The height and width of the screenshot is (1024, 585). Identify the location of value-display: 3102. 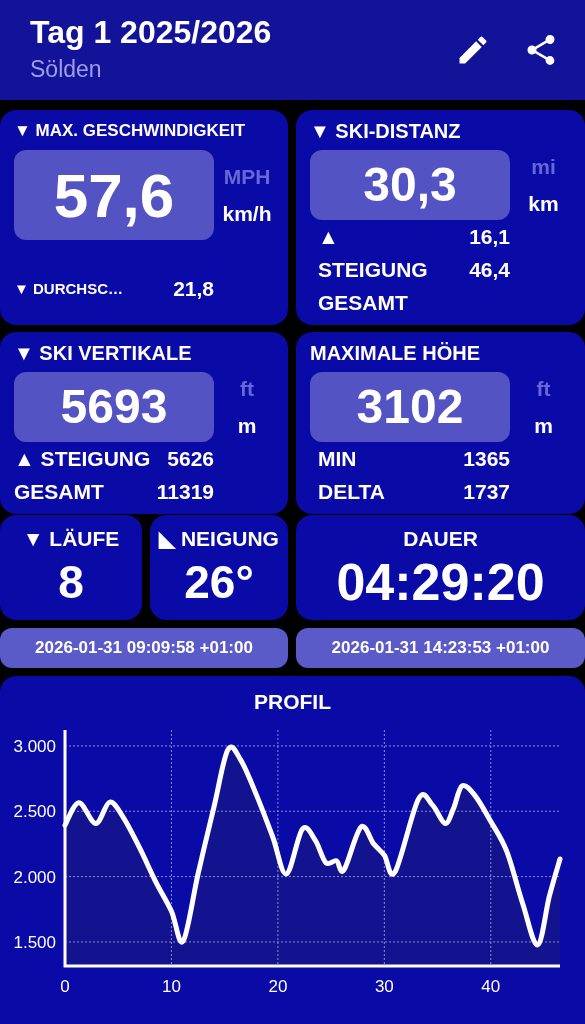
(410, 407).